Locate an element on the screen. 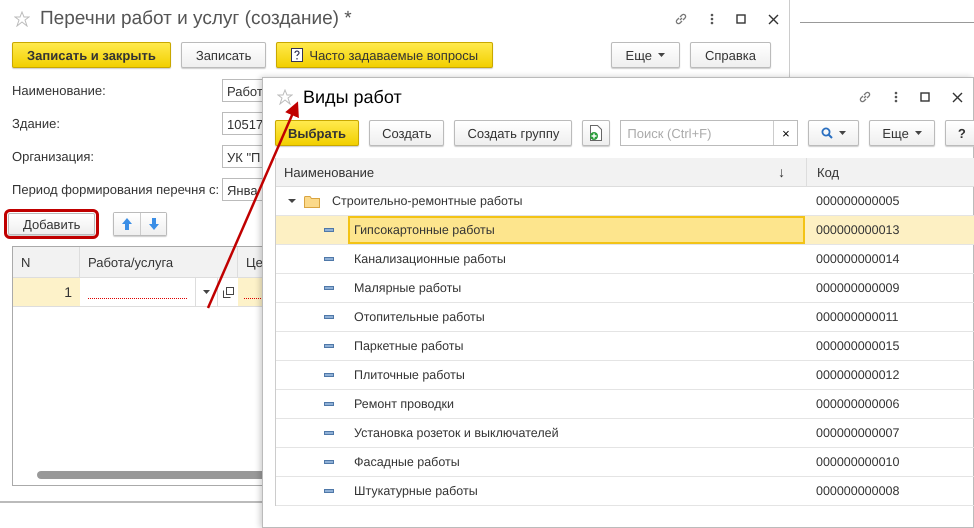 The width and height of the screenshot is (974, 528). column-header: Наименование is located at coordinates (527, 172).